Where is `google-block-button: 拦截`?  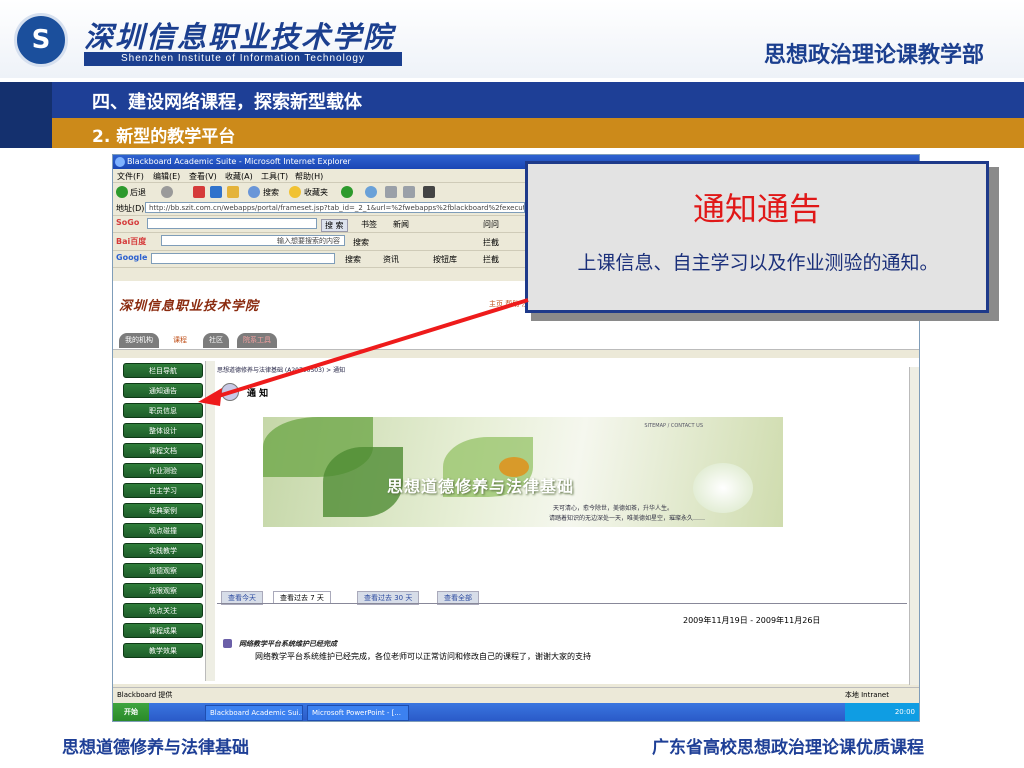 google-block-button: 拦截 is located at coordinates (491, 259).